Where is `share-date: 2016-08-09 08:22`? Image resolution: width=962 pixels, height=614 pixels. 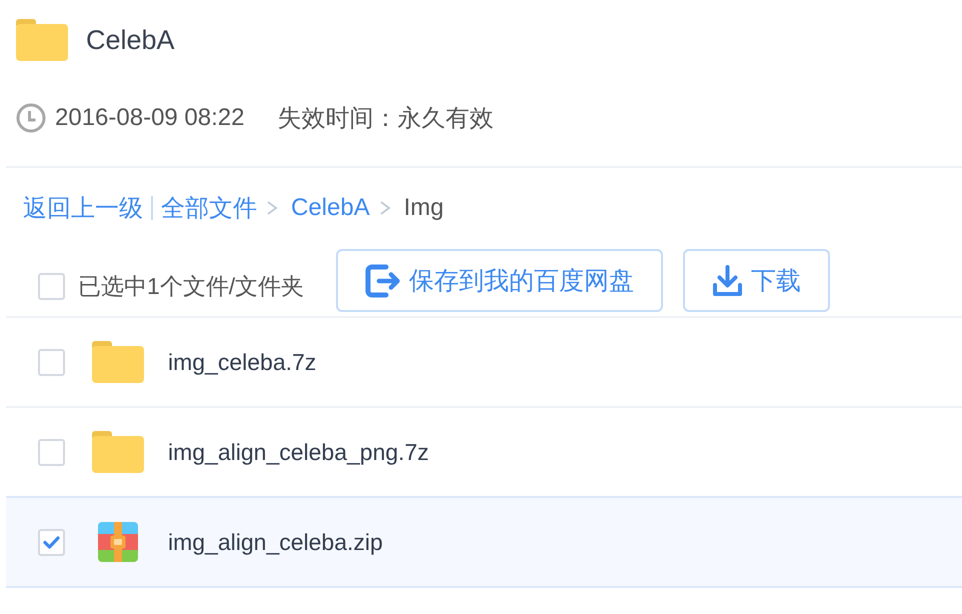
share-date: 2016-08-09 08:22 is located at coordinates (149, 118).